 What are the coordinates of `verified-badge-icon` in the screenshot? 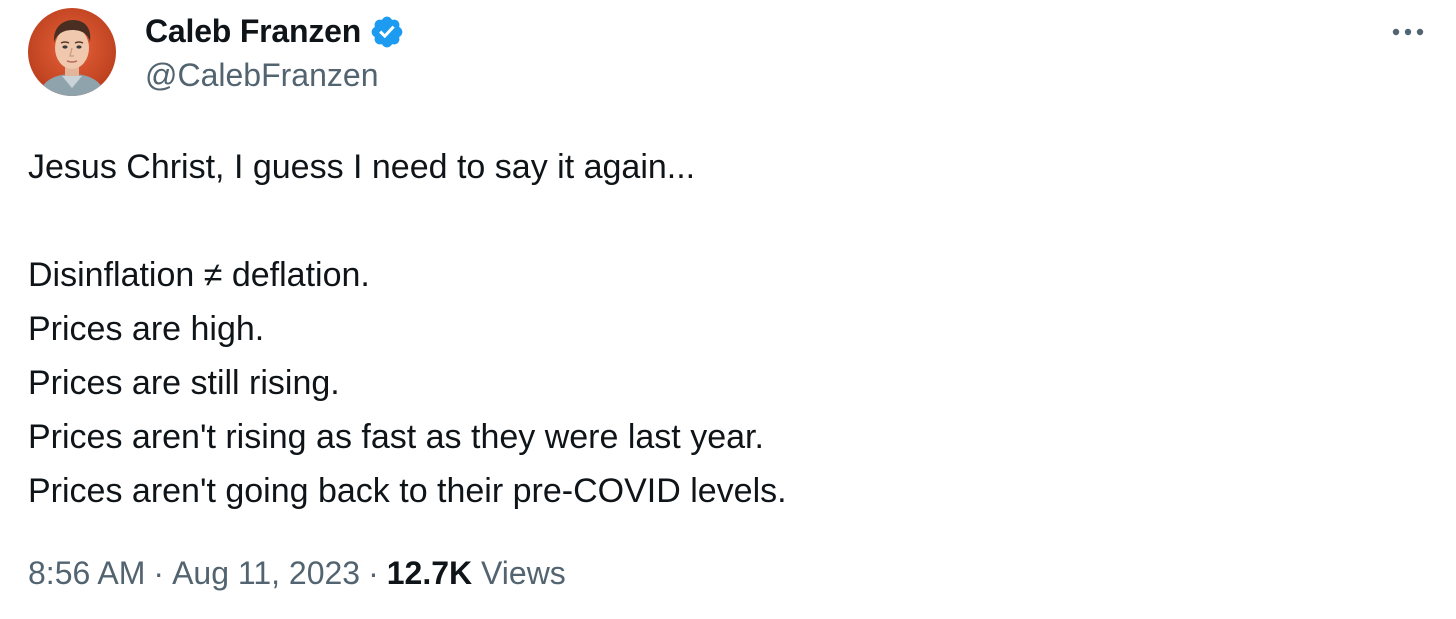 It's located at (387, 32).